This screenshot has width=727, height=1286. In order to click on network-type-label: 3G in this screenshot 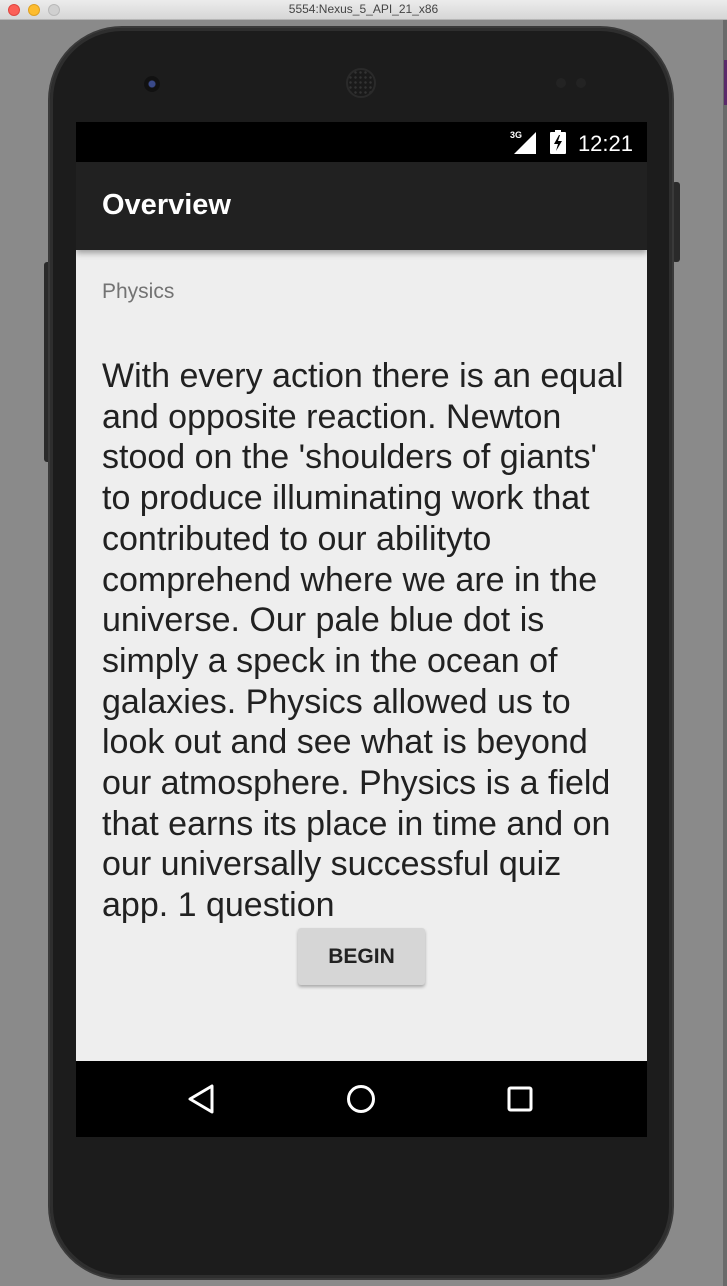, I will do `click(516, 135)`.